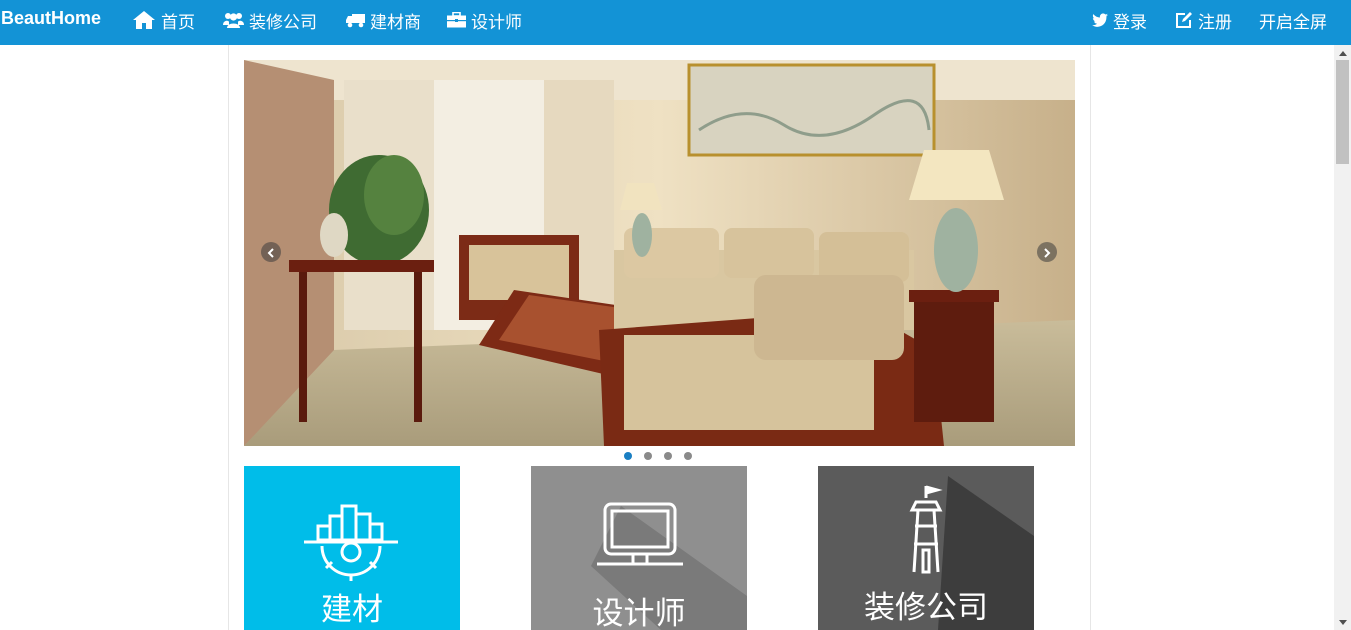 This screenshot has height=630, width=1351. What do you see at coordinates (395, 22) in the screenshot?
I see `nav-item-label: 建材商` at bounding box center [395, 22].